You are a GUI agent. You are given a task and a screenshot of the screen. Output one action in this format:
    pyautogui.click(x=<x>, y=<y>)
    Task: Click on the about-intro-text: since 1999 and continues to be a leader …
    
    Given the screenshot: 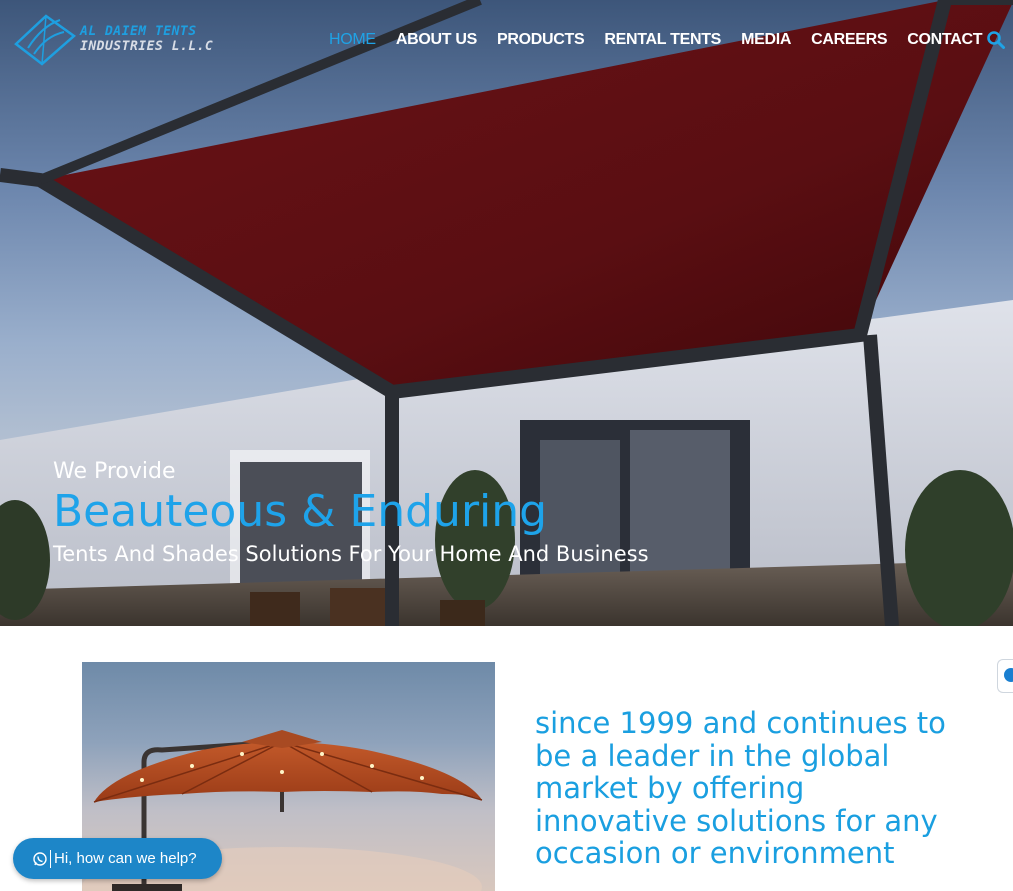 What is the action you would take?
    pyautogui.click(x=740, y=788)
    